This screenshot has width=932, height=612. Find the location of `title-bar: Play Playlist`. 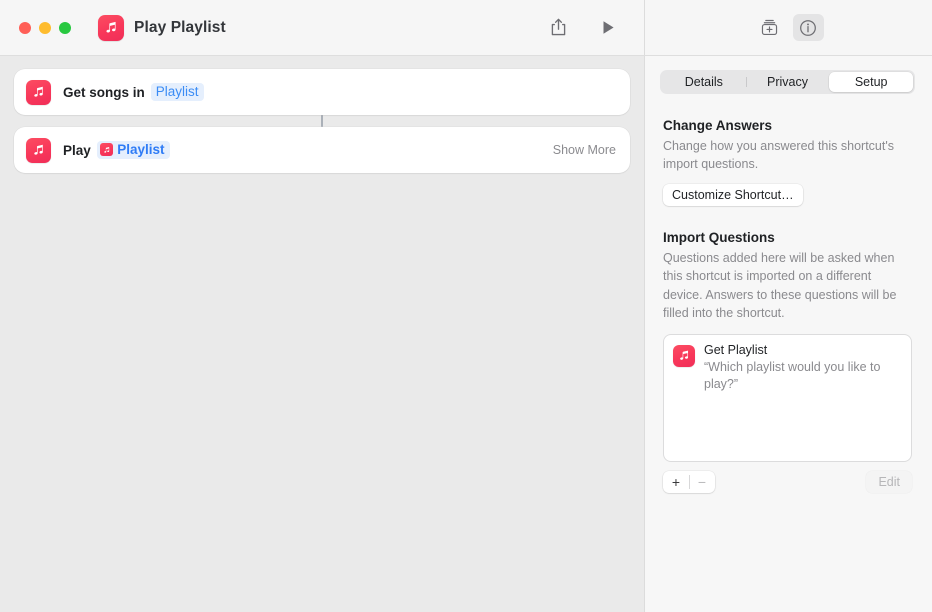

title-bar: Play Playlist is located at coordinates (466, 28).